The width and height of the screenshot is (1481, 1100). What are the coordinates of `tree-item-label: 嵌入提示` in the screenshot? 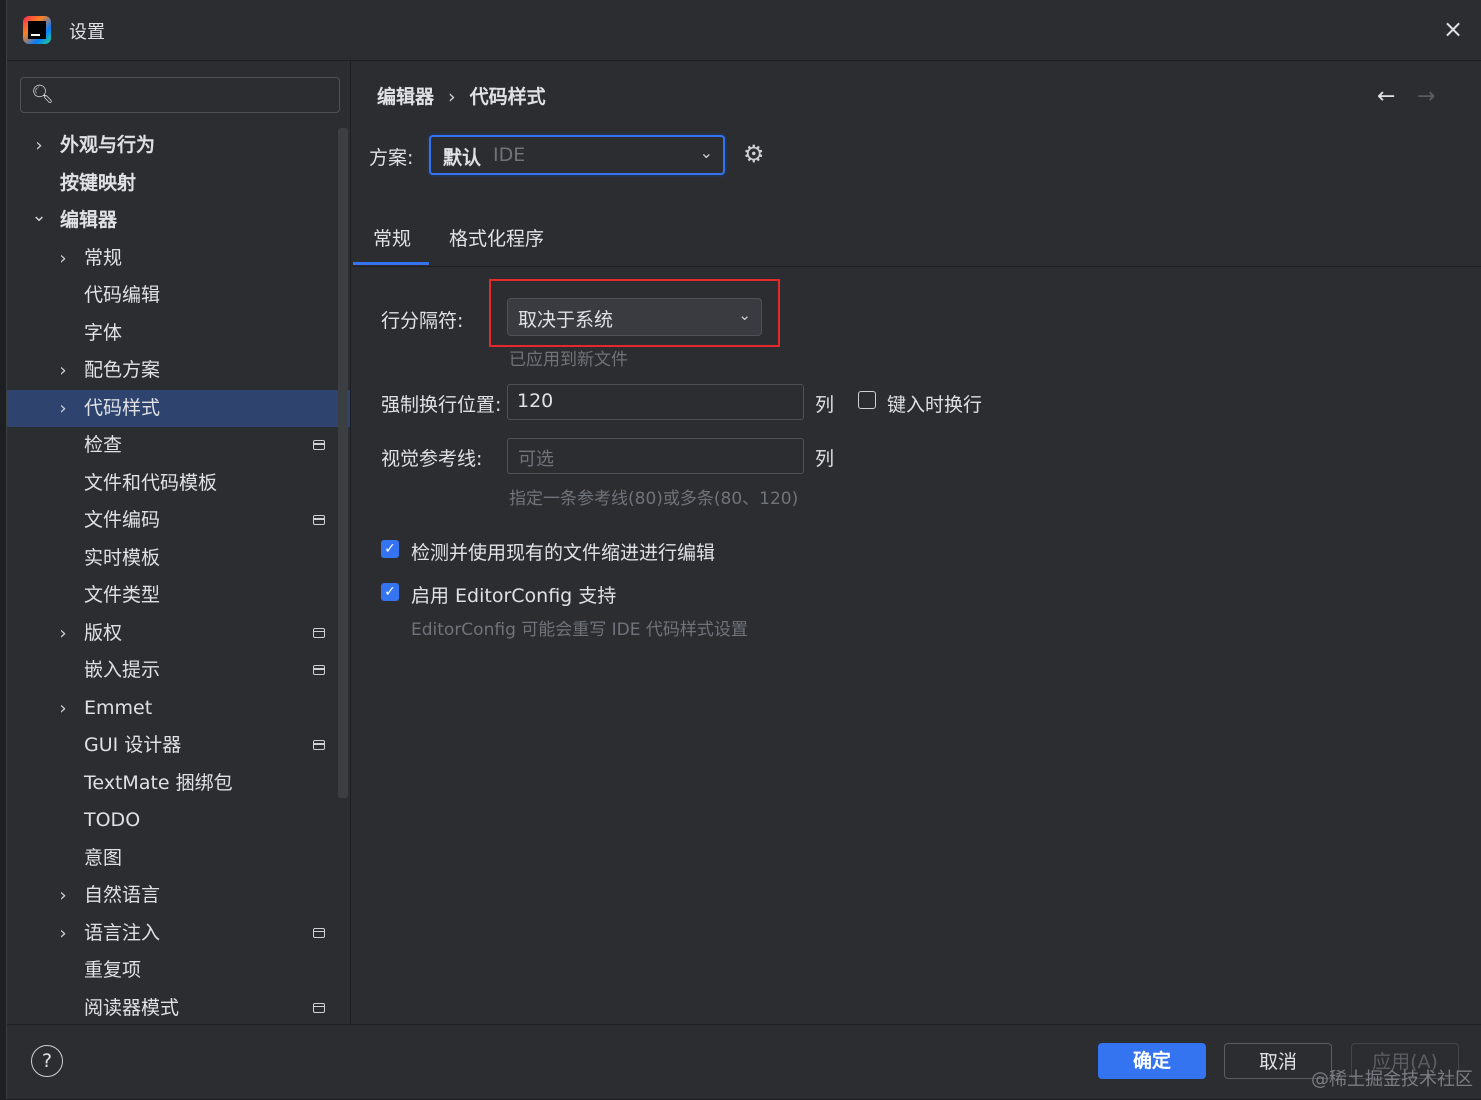 It's located at (122, 670).